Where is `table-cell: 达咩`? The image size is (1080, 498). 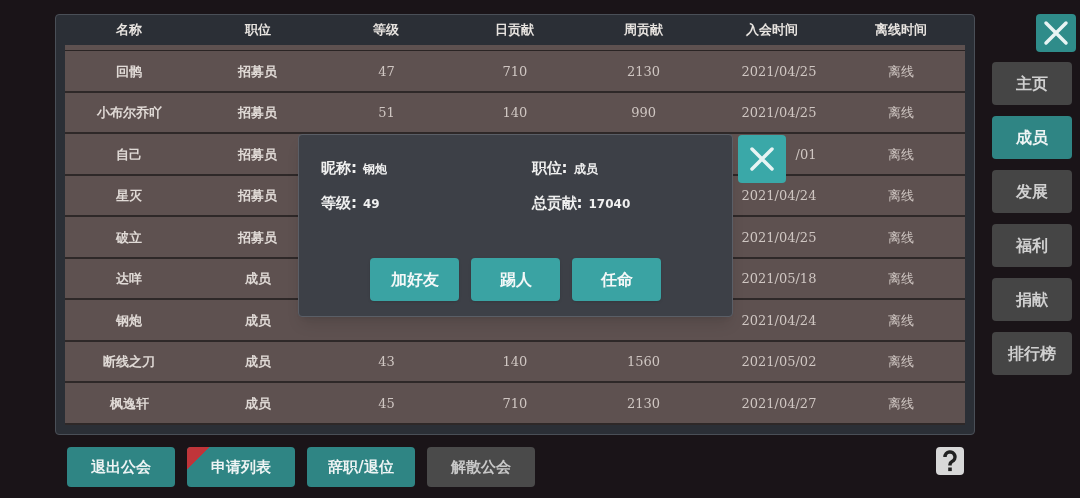
table-cell: 达咩 is located at coordinates (129, 279).